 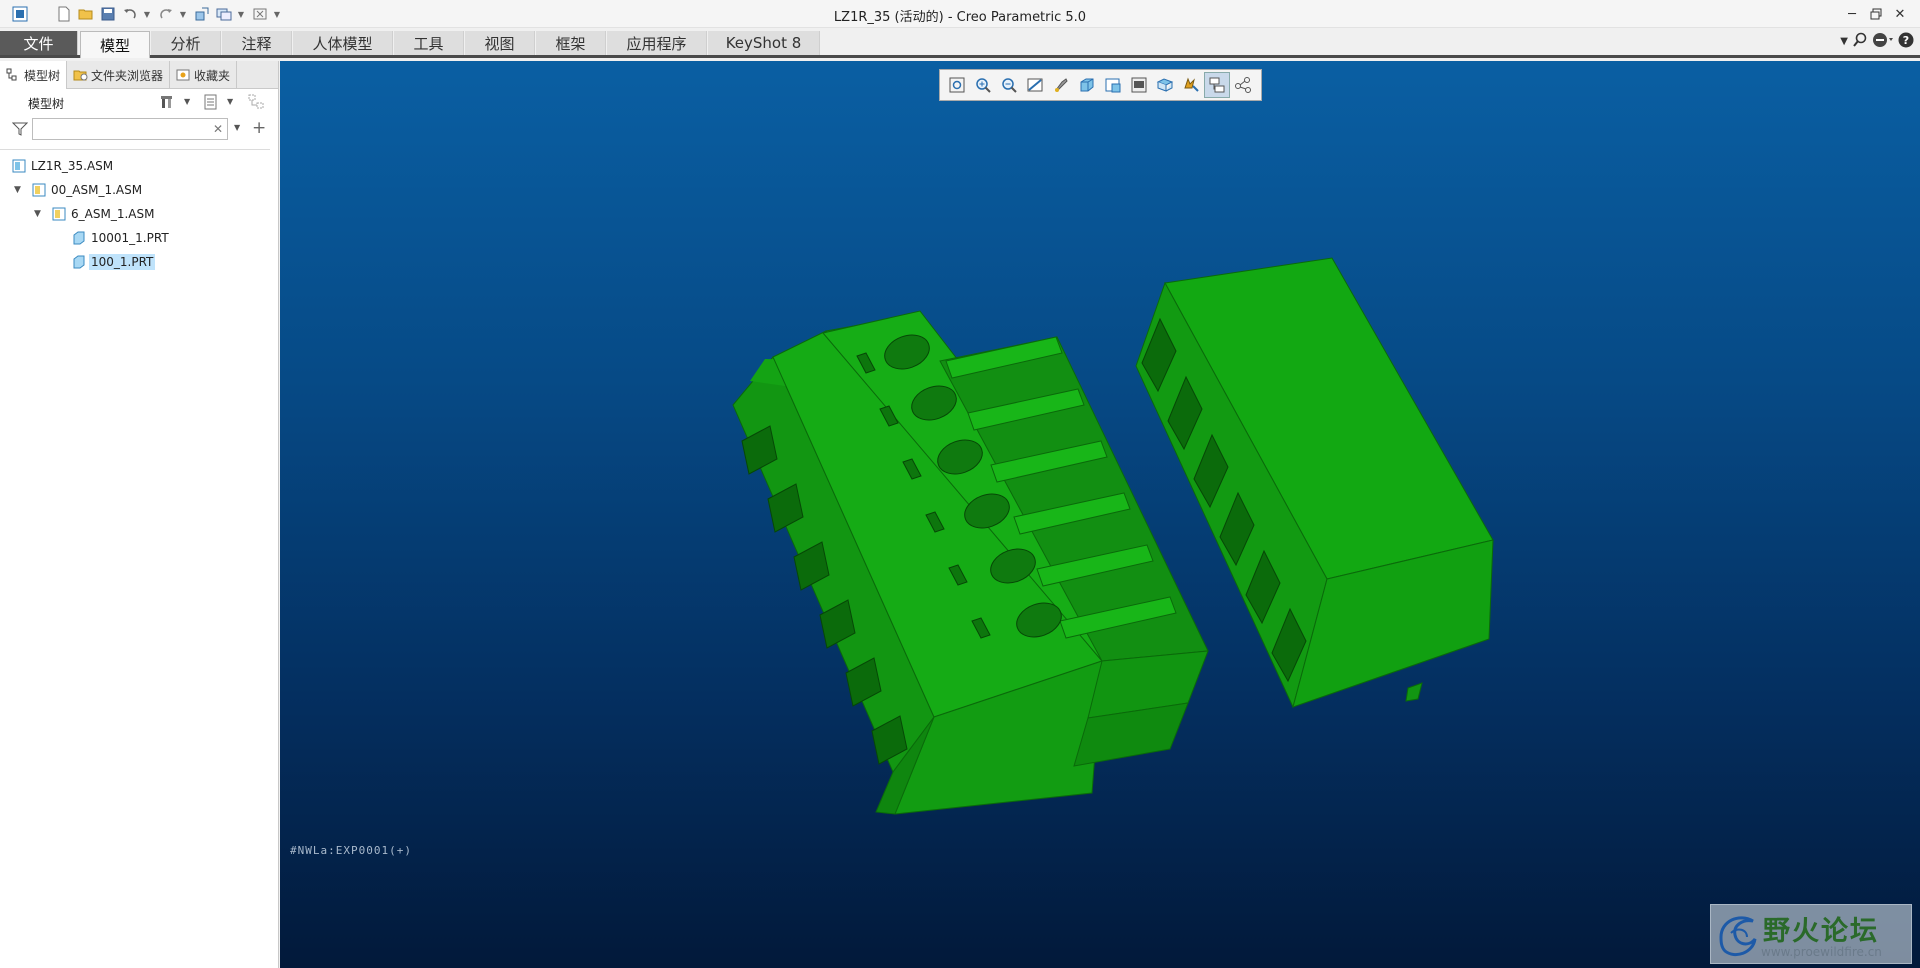 I want to click on wildfire-logo-icon, so click(x=1738, y=936).